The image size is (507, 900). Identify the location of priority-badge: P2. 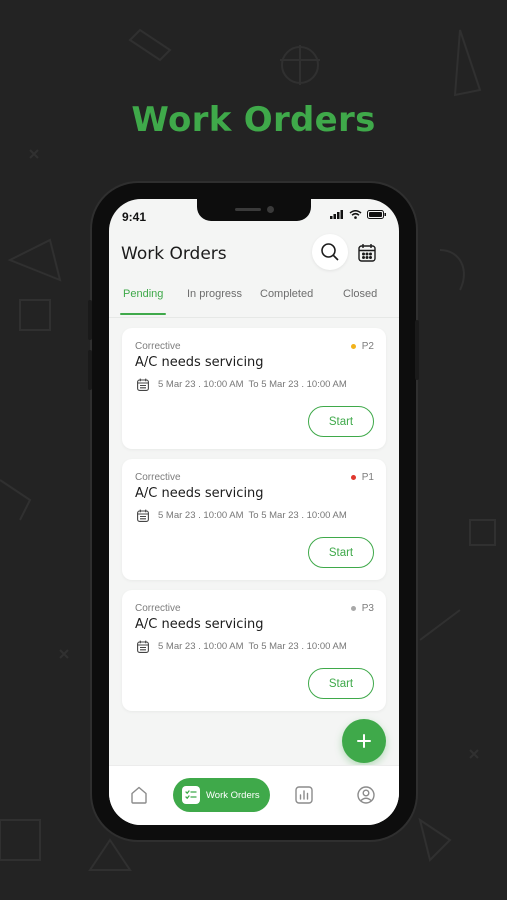
(362, 346).